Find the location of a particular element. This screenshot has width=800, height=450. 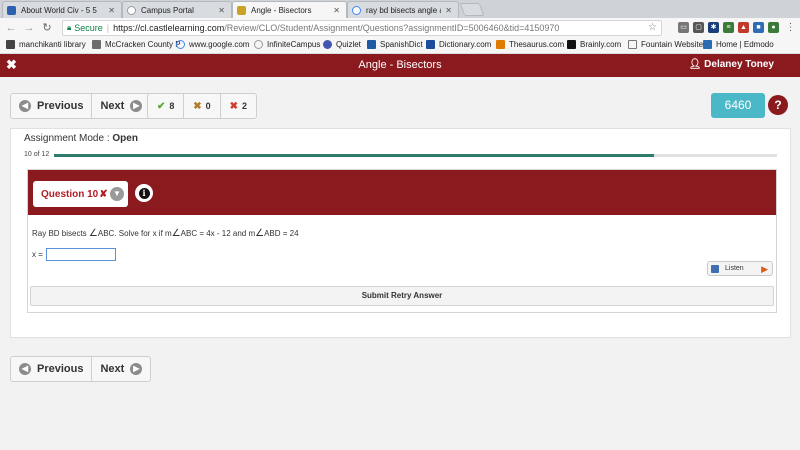

progress-bar is located at coordinates (415, 155).